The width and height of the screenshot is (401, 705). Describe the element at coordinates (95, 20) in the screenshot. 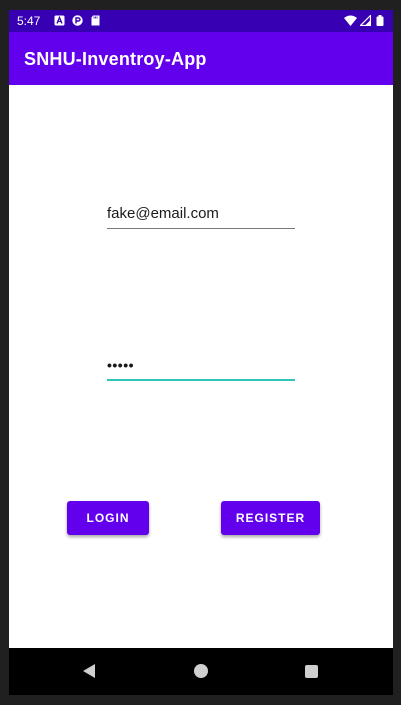

I see `sd-card-icon` at that location.